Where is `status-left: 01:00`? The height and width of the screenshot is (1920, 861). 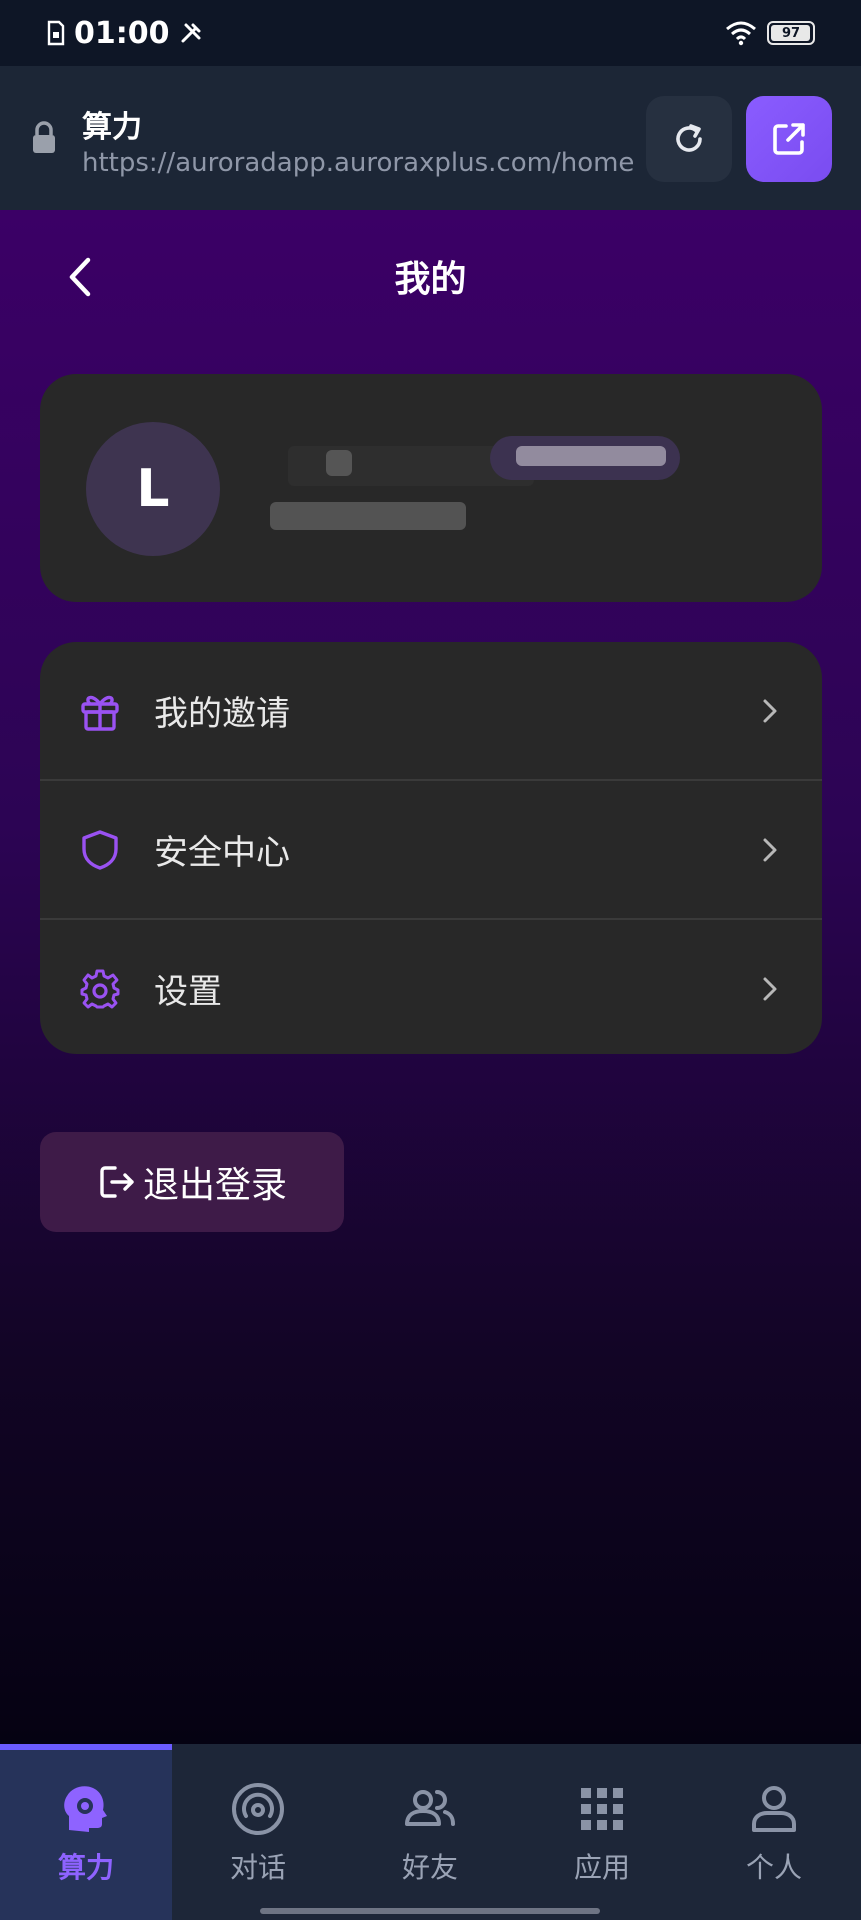
status-left: 01:00 is located at coordinates (125, 33).